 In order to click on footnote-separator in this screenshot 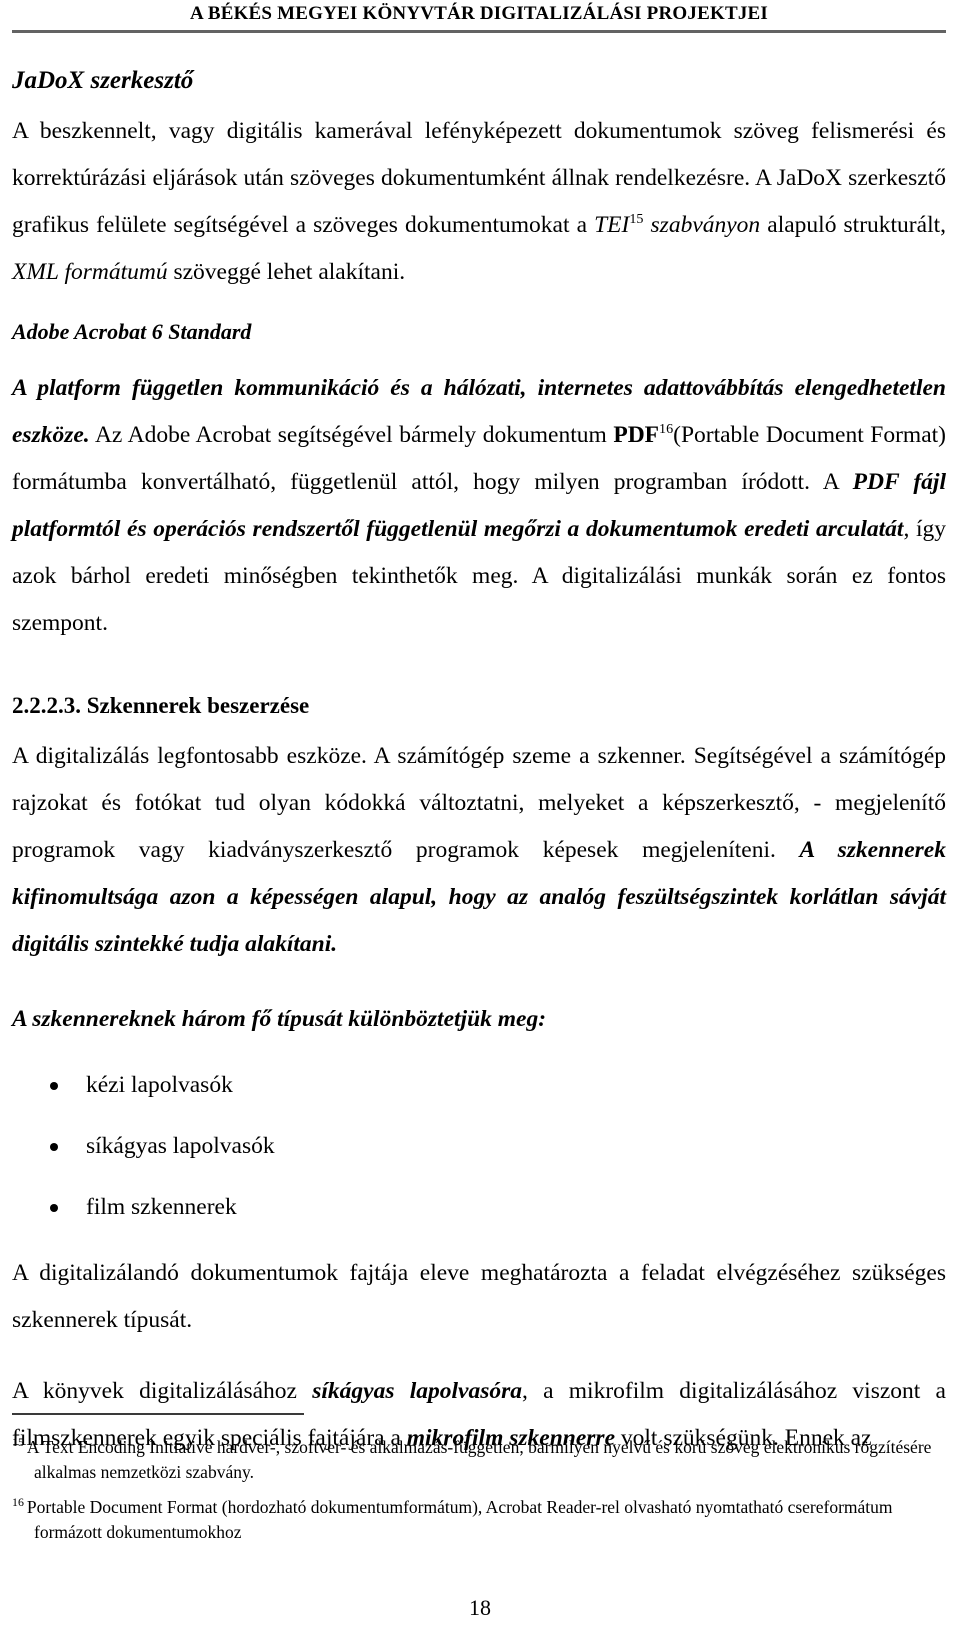, I will do `click(158, 1414)`.